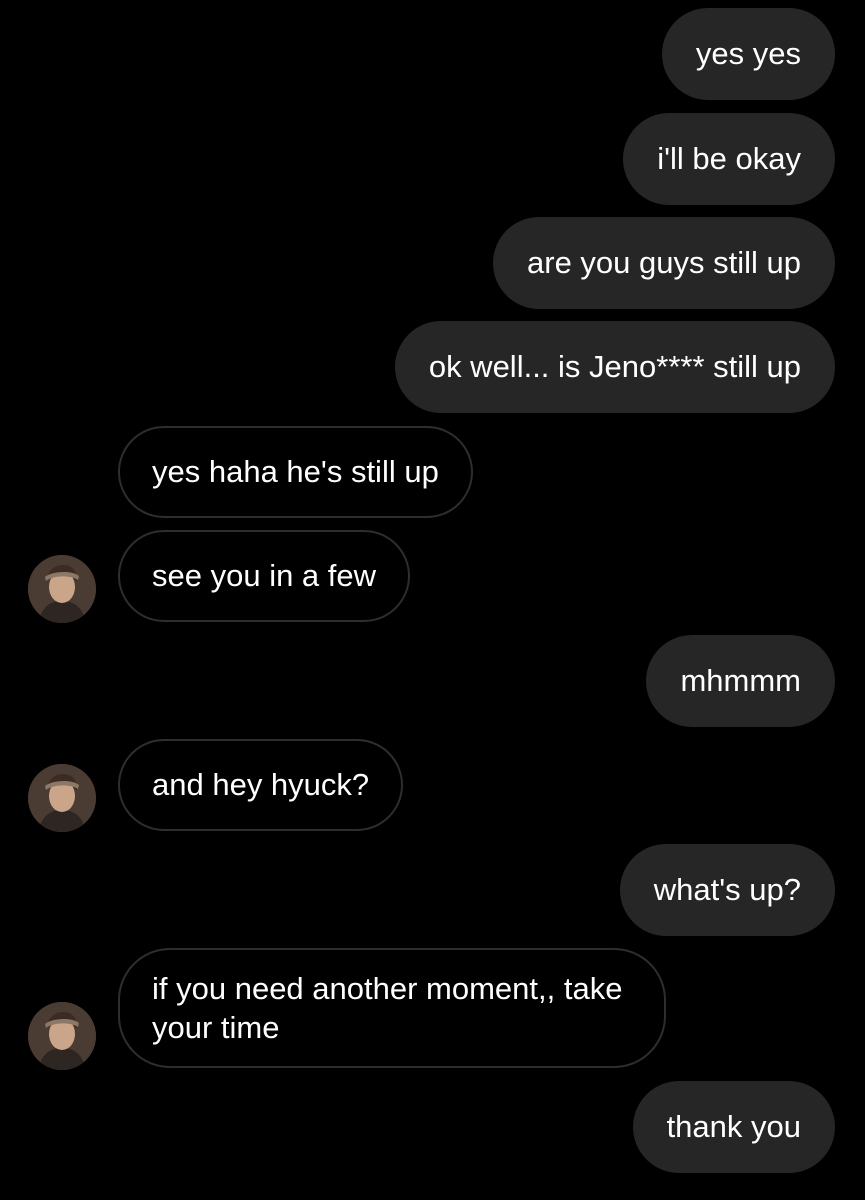 The height and width of the screenshot is (1200, 865). I want to click on message-text: i'll be okay, so click(729, 158).